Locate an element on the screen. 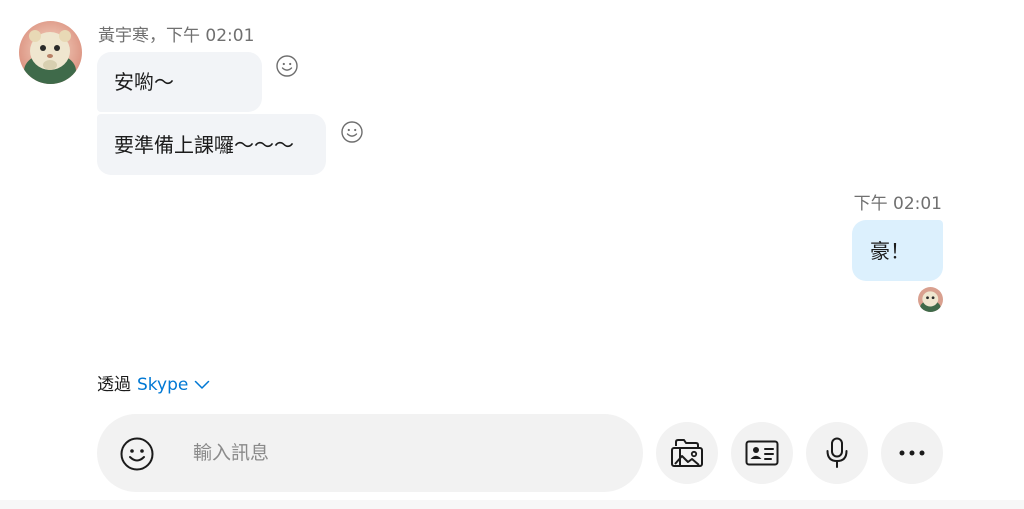 The height and width of the screenshot is (509, 1024). sender-meta: 黃宇寒，下午 02:01 is located at coordinates (176, 36).